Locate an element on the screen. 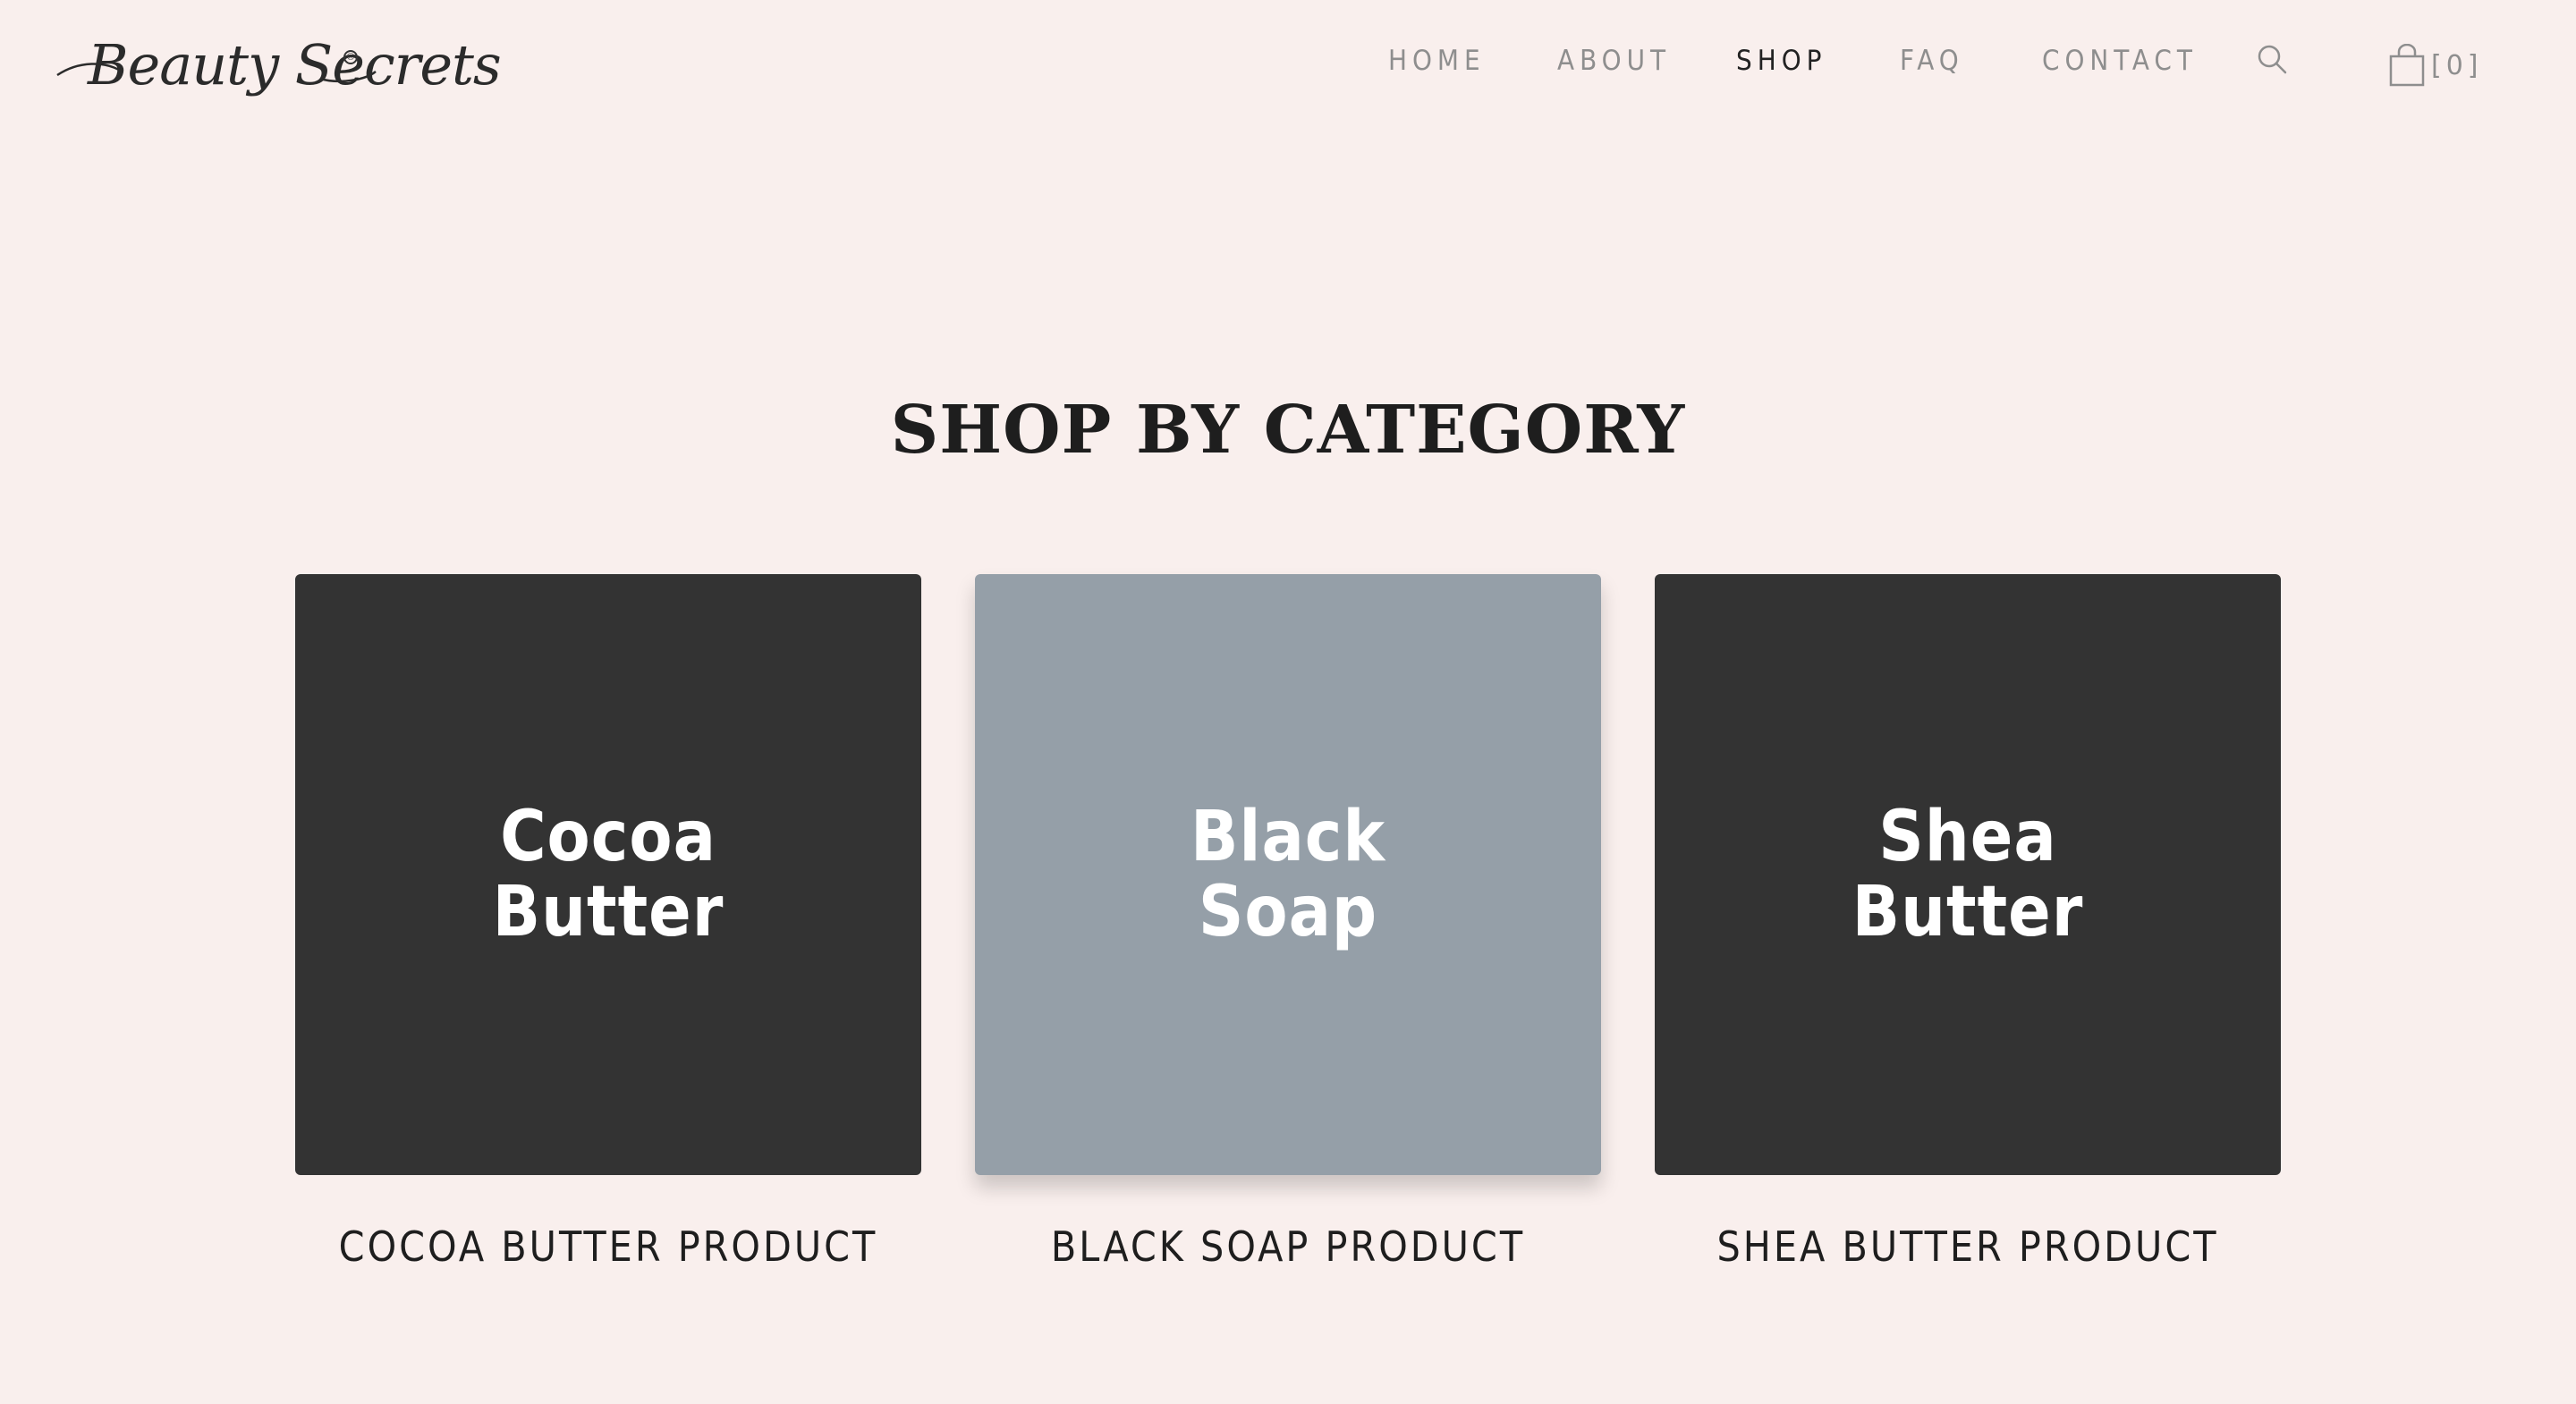 The image size is (2576, 1404). brand-logo: Beauty Secrets ® is located at coordinates (277, 70).